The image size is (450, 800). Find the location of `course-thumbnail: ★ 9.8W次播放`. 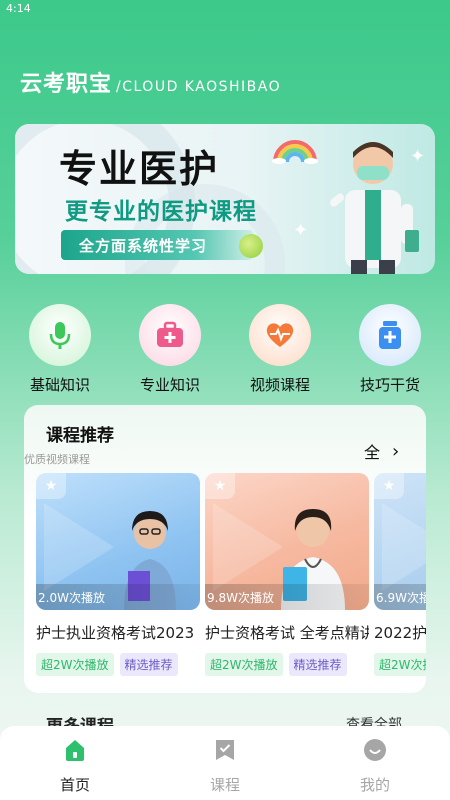

course-thumbnail: ★ 9.8W次播放 is located at coordinates (287, 541).